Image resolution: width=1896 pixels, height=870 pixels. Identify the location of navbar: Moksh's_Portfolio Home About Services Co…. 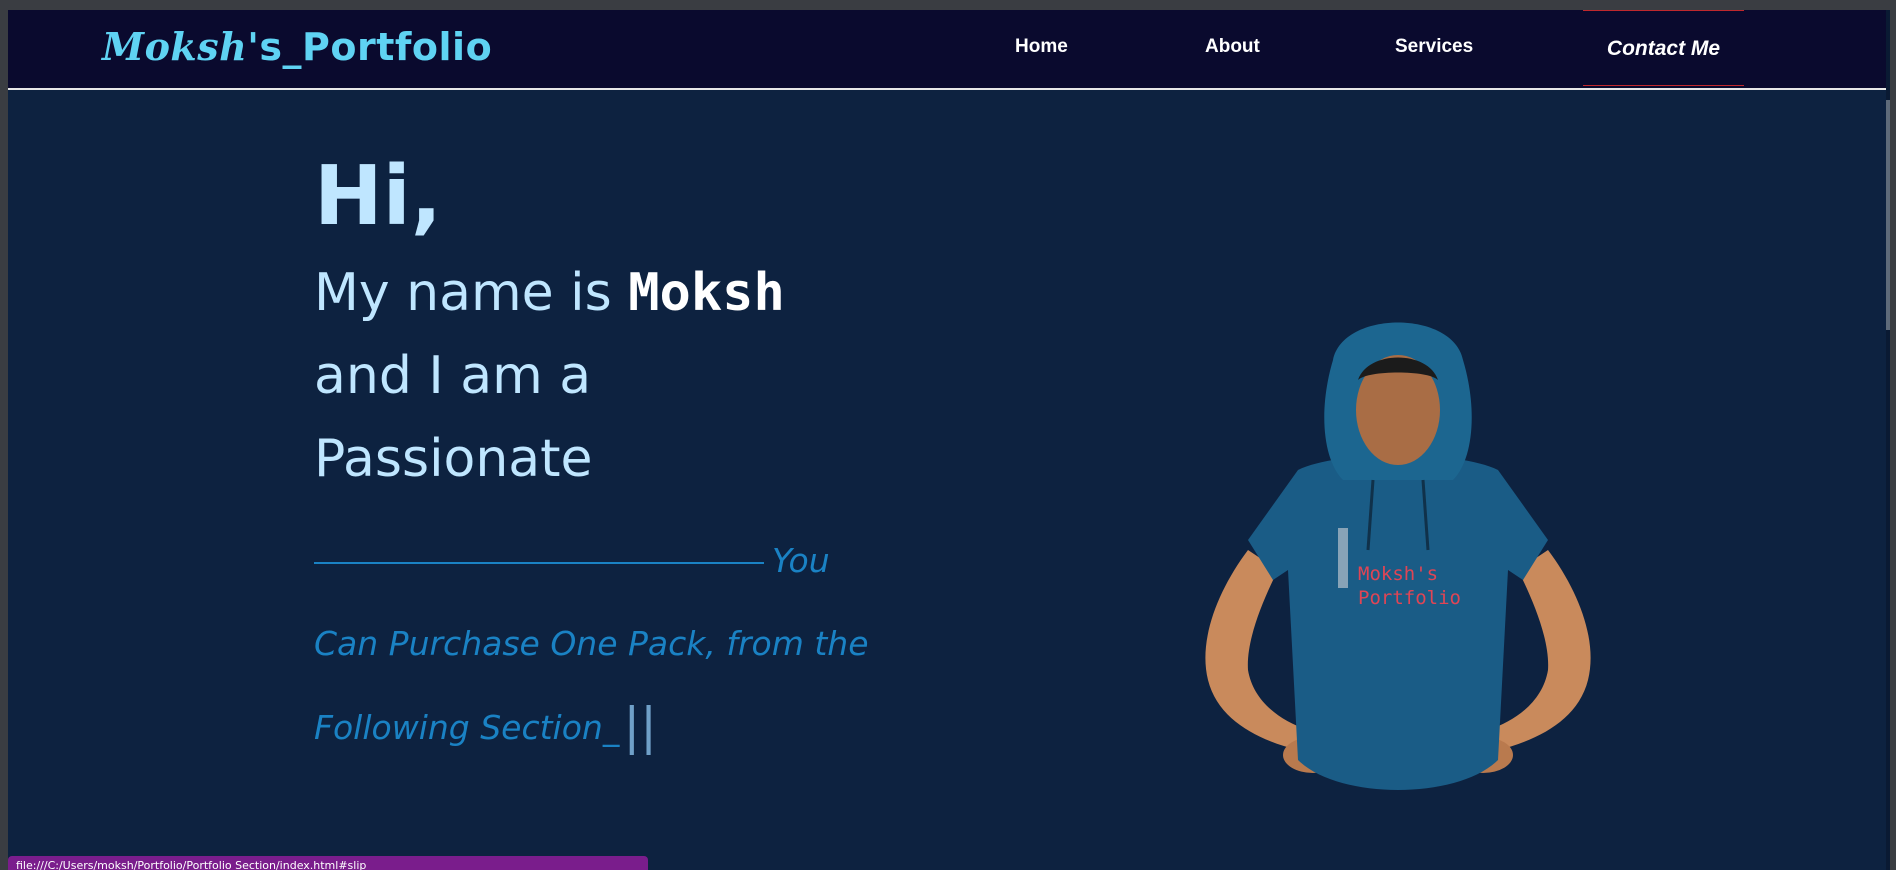
(949, 50).